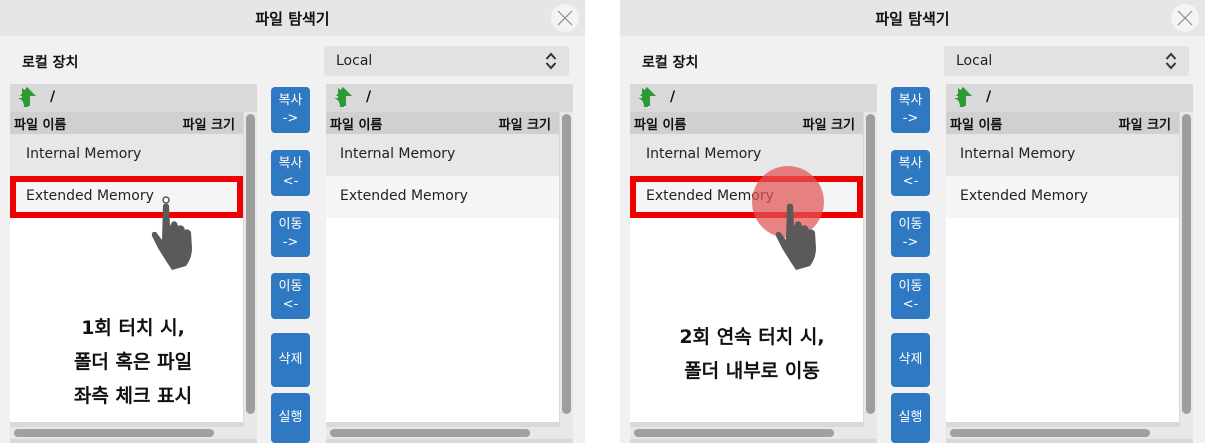 Image resolution: width=1207 pixels, height=443 pixels. I want to click on instruction-caption: 2회 연속 터치 시, 폴더 내부로 이동, so click(752, 354).